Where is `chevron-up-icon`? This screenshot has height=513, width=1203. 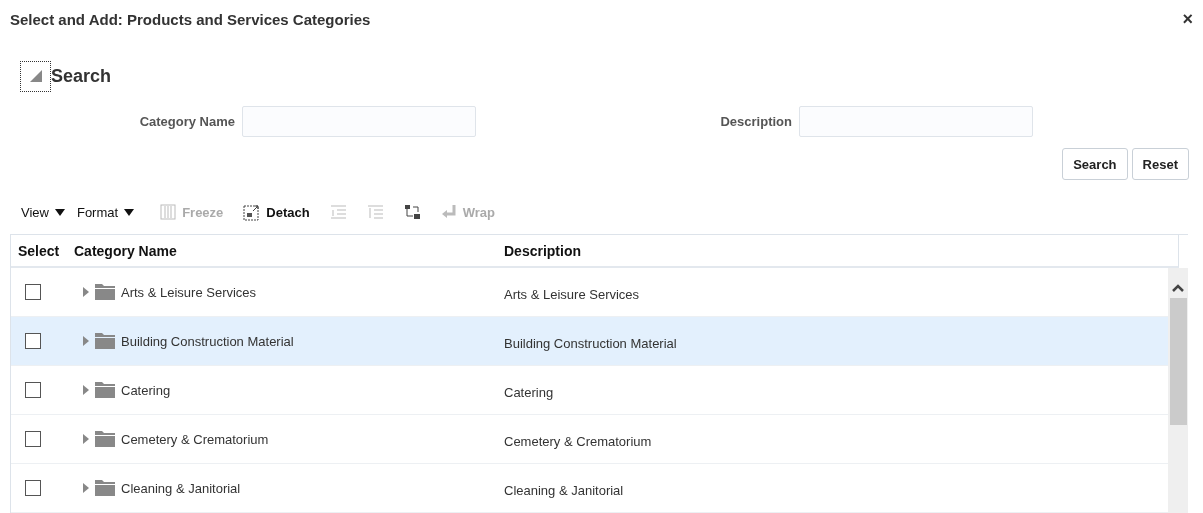
chevron-up-icon is located at coordinates (1178, 288).